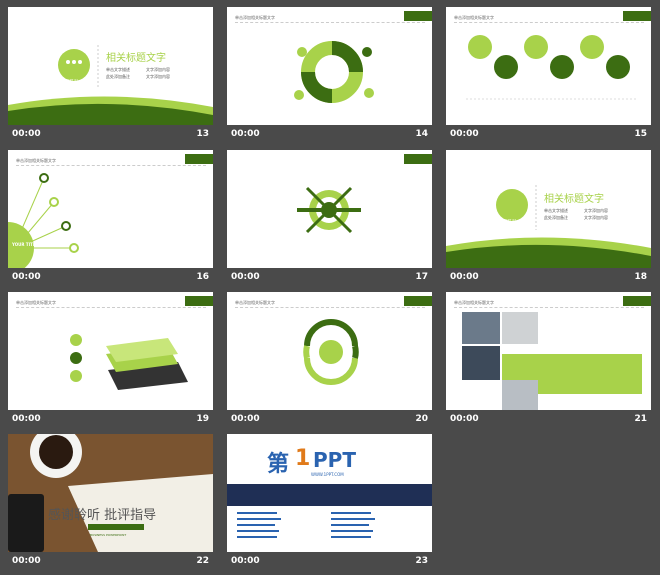 The image size is (660, 575). What do you see at coordinates (640, 419) in the screenshot?
I see `slide-number: 21` at bounding box center [640, 419].